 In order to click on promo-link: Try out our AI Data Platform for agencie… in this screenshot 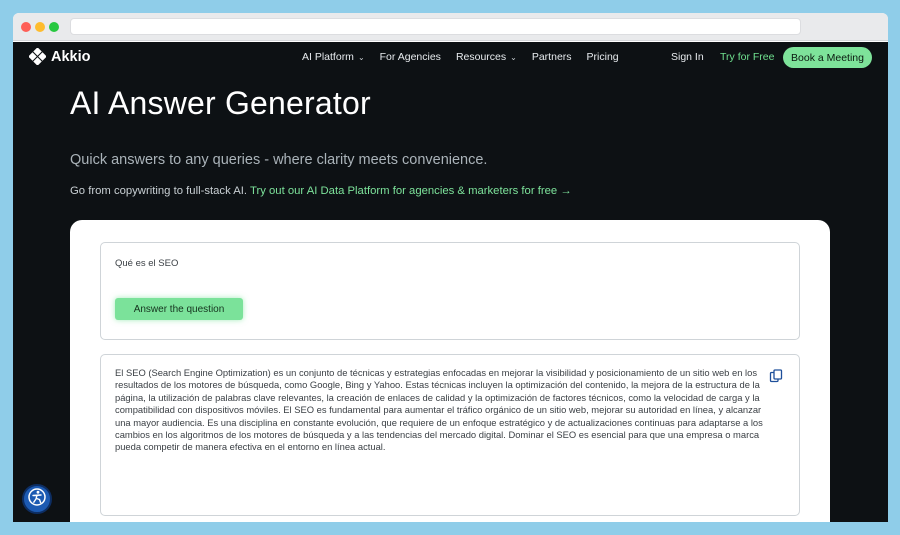, I will do `click(411, 191)`.